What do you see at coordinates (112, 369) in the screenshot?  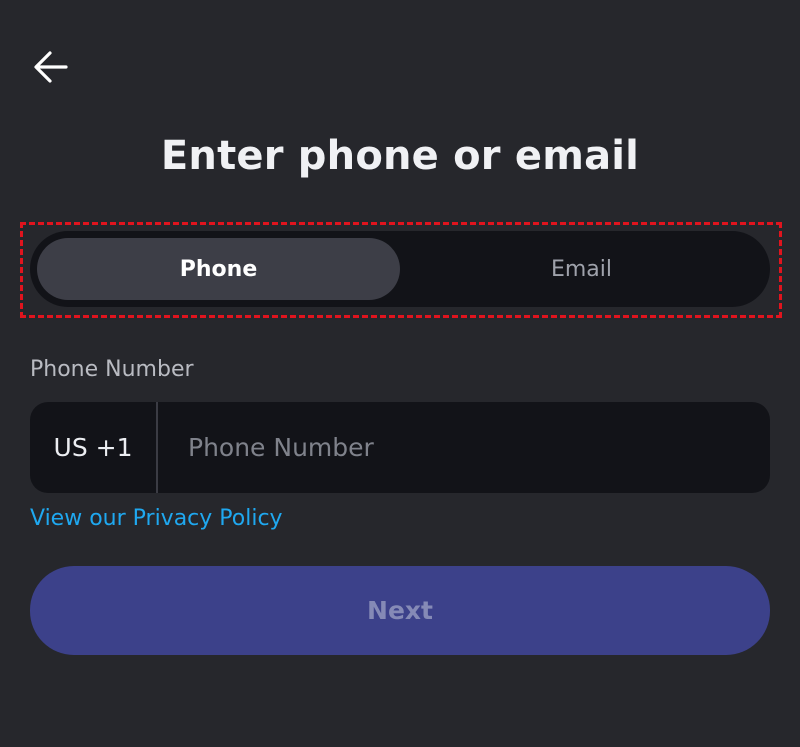 I see `phone-number-label: Phone Number` at bounding box center [112, 369].